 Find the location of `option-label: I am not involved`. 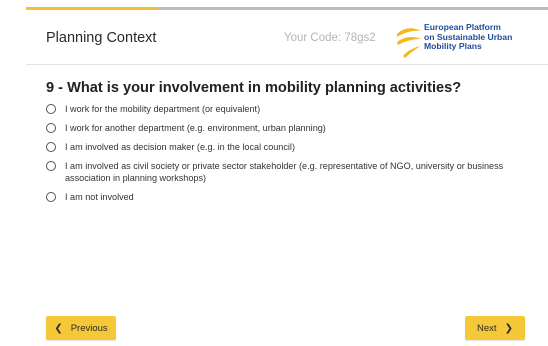

option-label: I am not involved is located at coordinates (99, 196).